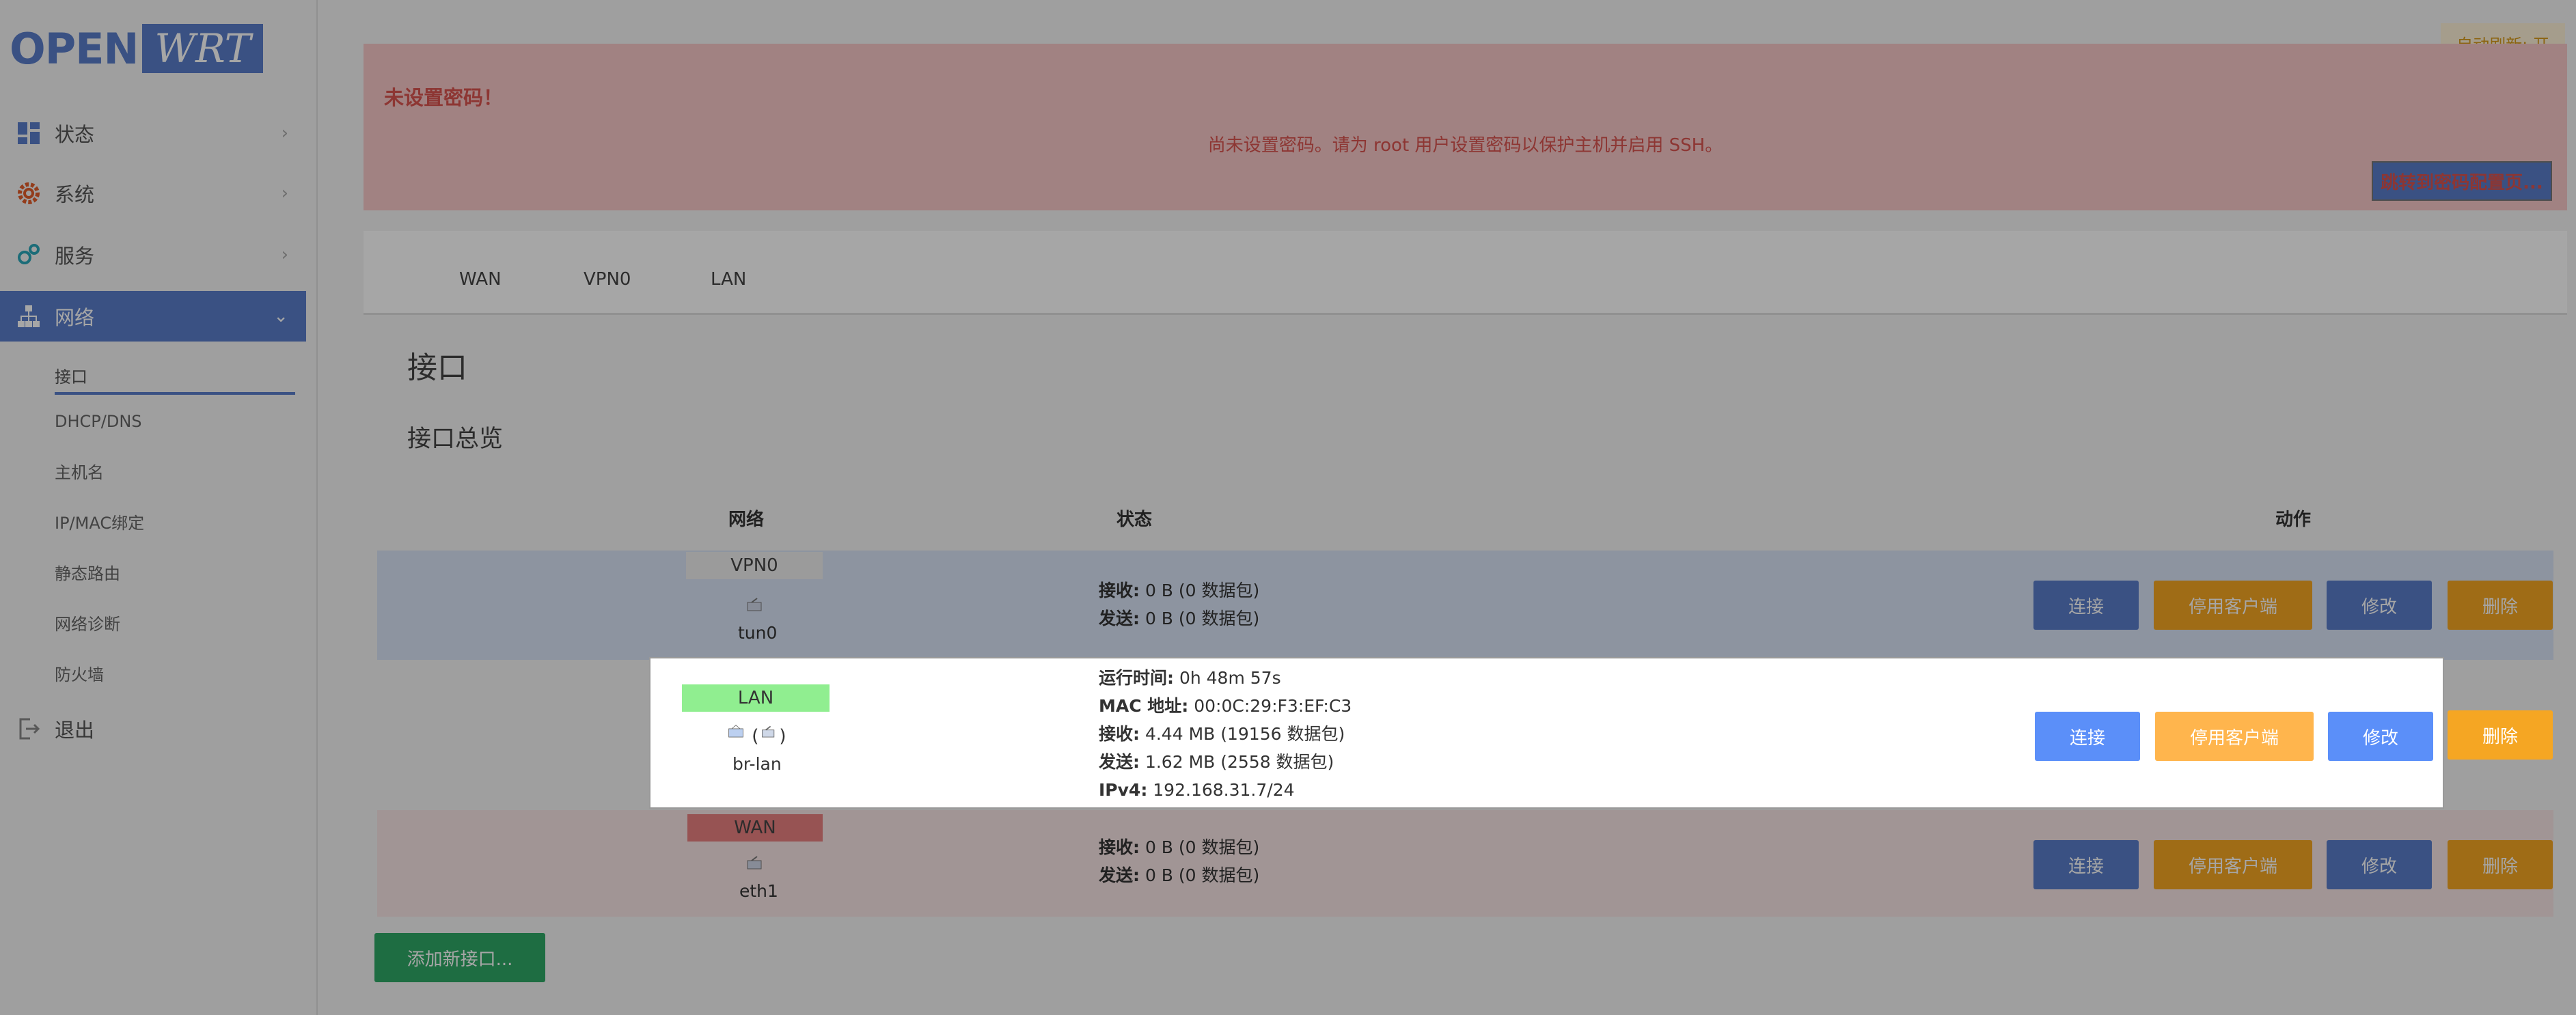 The width and height of the screenshot is (2576, 1015). I want to click on gear-icon, so click(29, 193).